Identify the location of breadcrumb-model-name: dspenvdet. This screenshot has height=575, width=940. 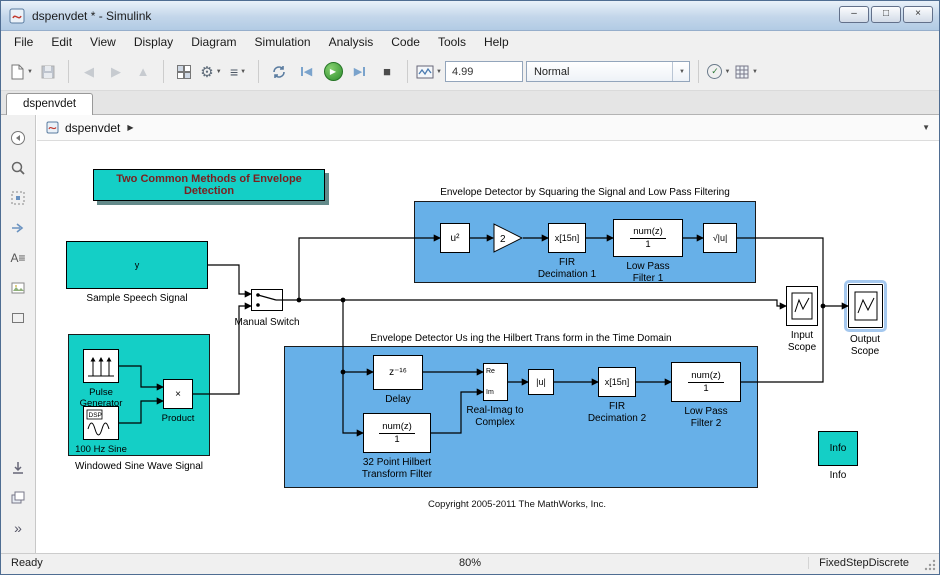
(92, 128).